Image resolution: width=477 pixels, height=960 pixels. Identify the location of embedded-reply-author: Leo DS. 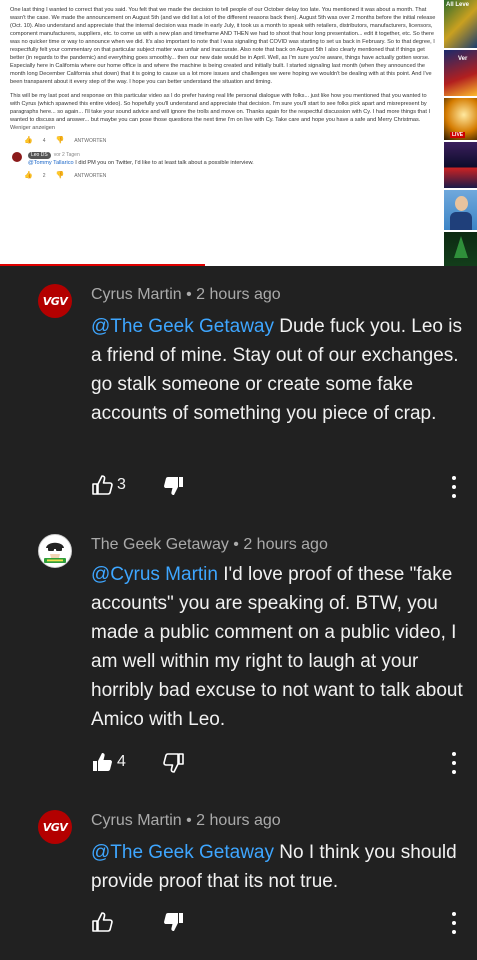
(39, 155).